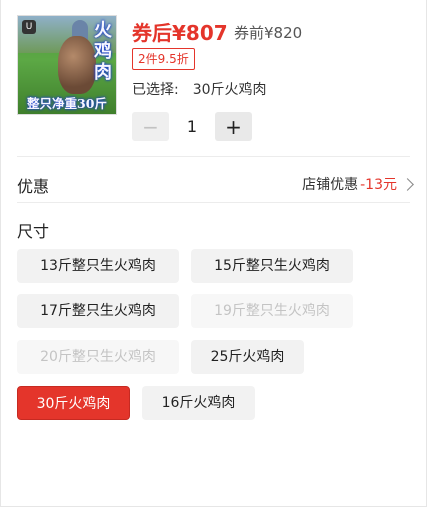  Describe the element at coordinates (407, 184) in the screenshot. I see `chevron-right-icon` at that location.